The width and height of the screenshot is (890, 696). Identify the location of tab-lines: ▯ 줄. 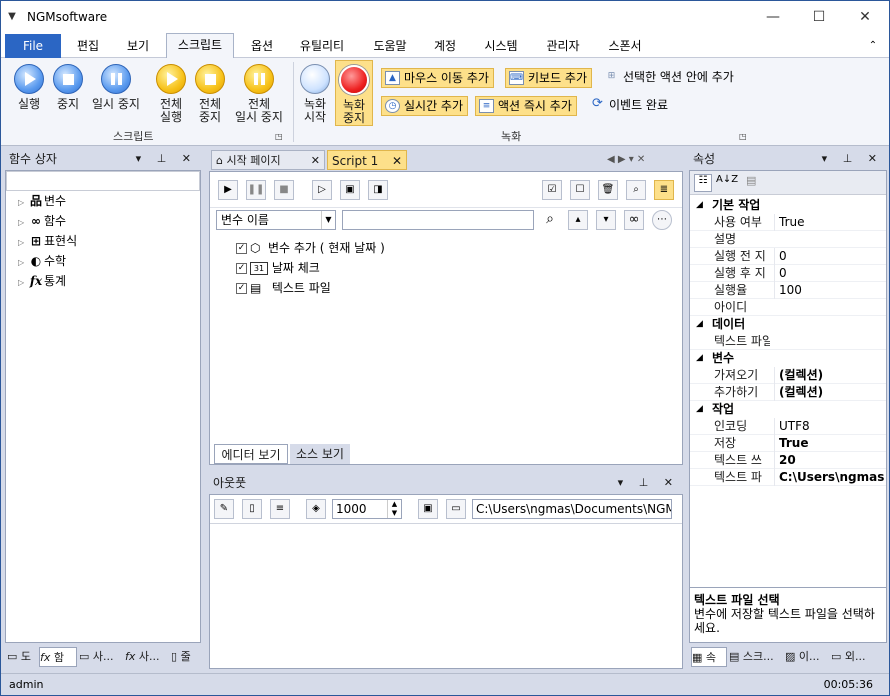
(186, 657).